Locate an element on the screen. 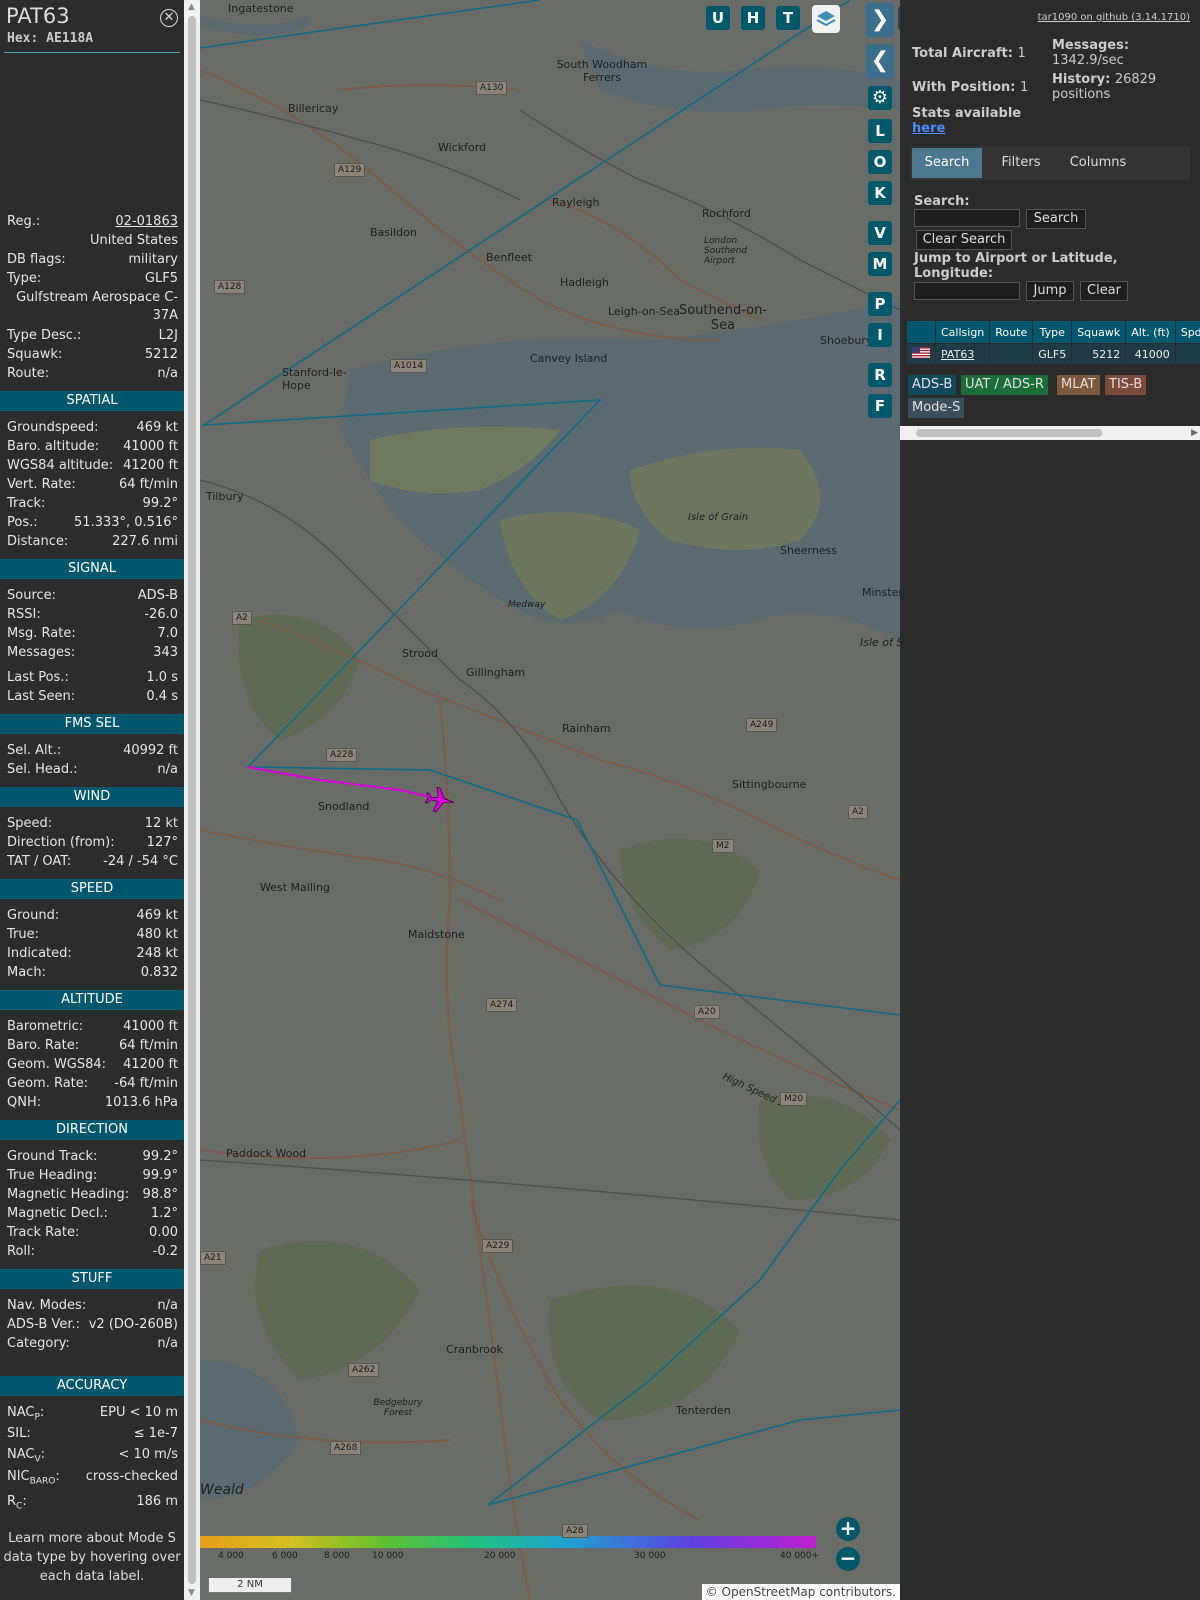 Image resolution: width=1200 pixels, height=1600 pixels. label: Baro. altitude: is located at coordinates (53, 446).